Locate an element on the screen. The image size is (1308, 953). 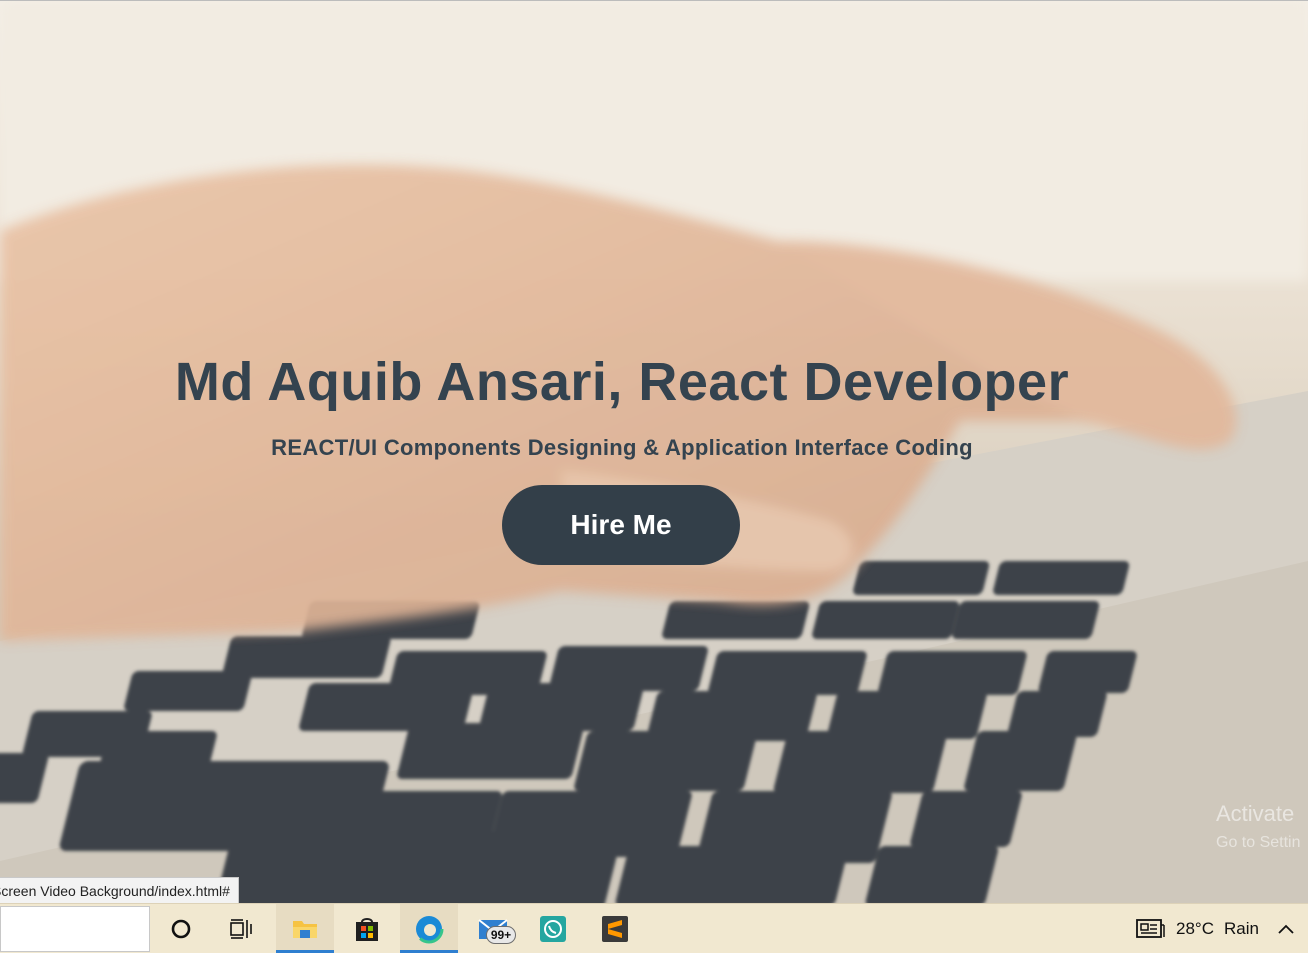
edge-icon is located at coordinates (429, 928).